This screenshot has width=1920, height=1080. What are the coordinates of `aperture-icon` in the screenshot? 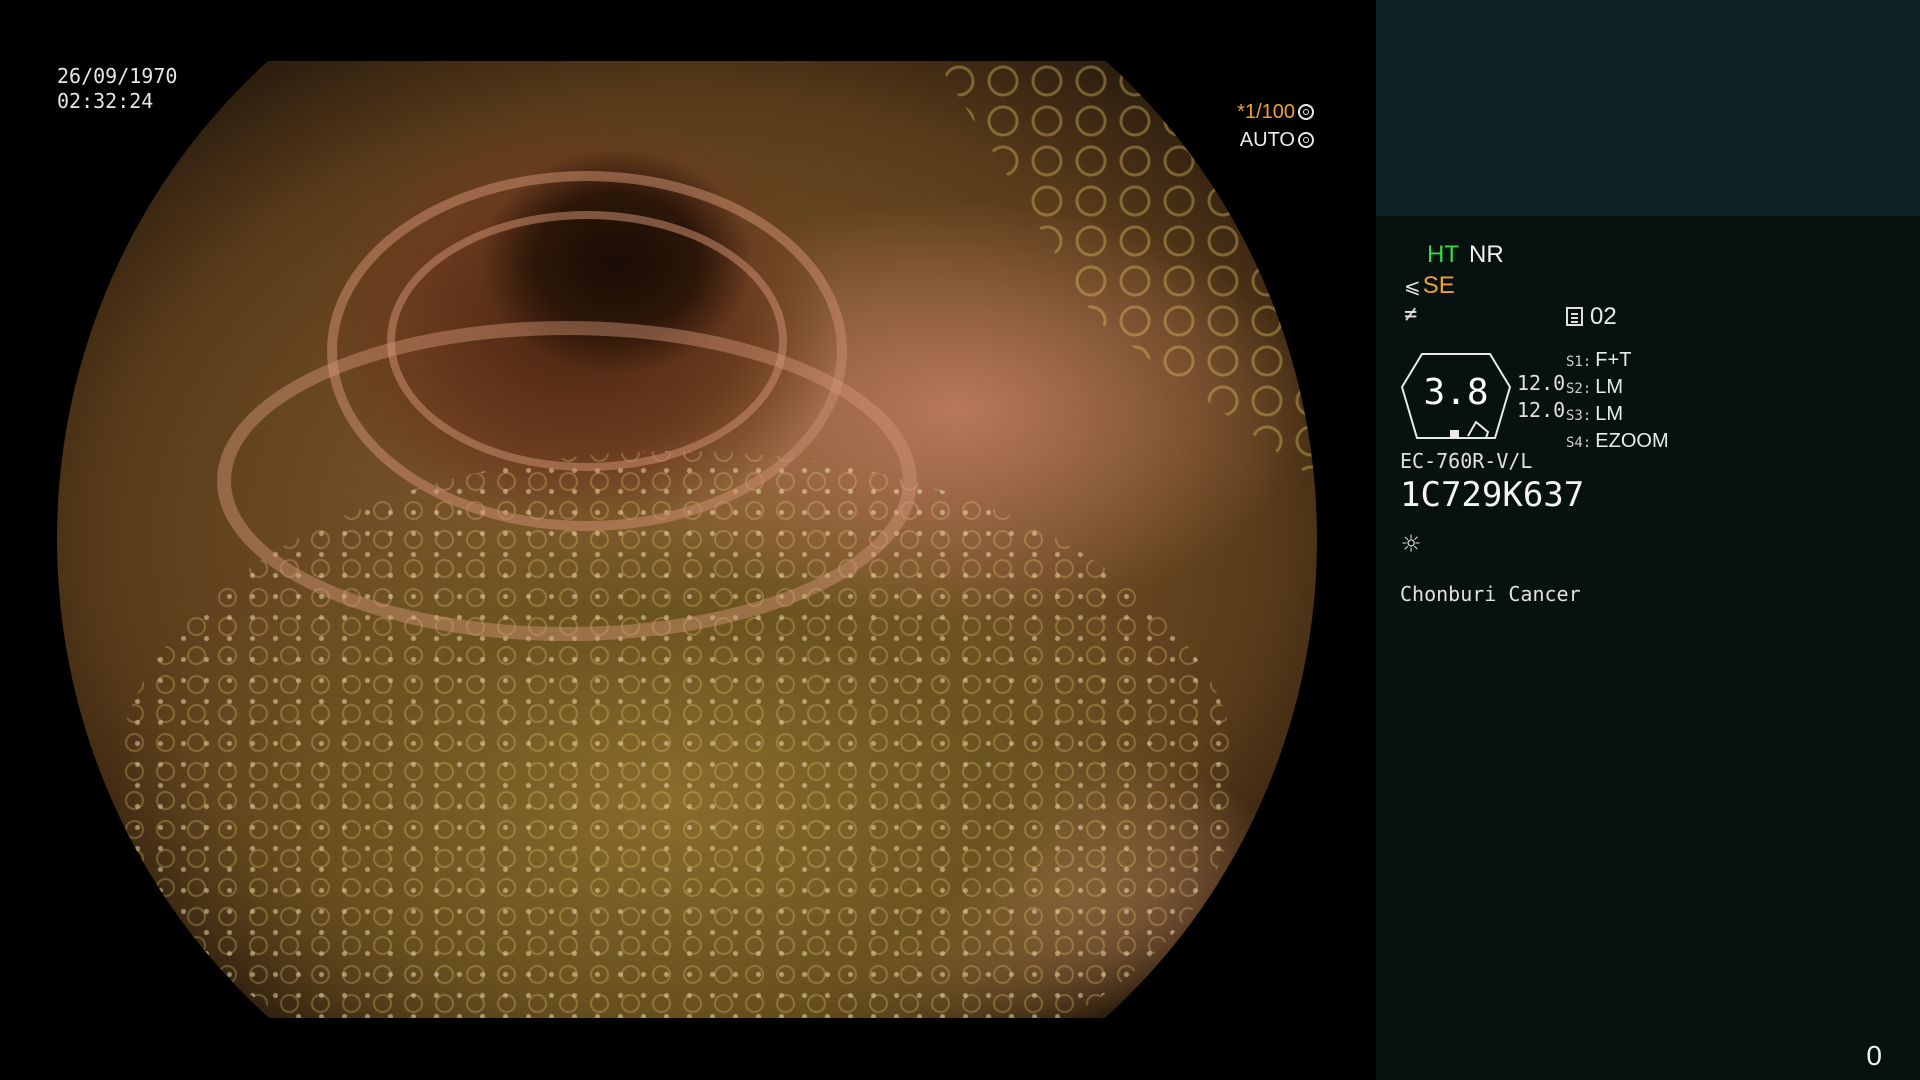 It's located at (1306, 112).